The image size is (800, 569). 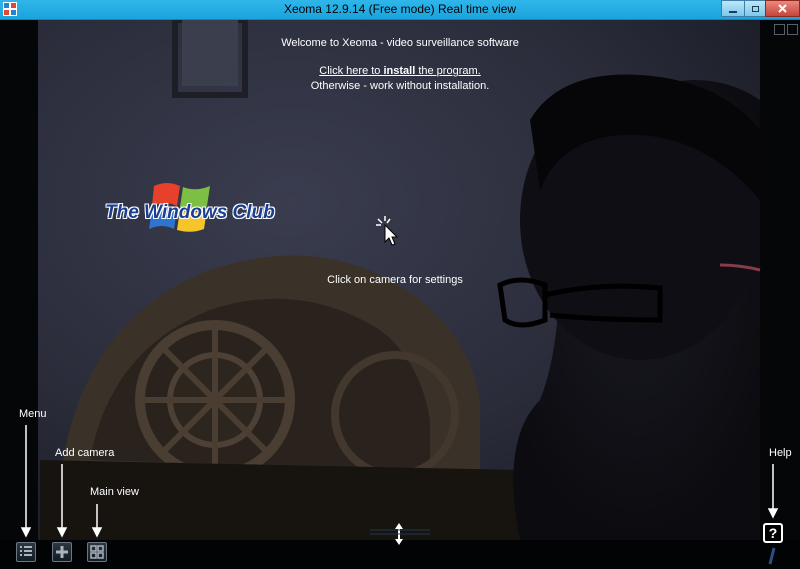 I want to click on window-title: Xeoma 12.9.14 (Free mode) Real time view, so click(x=400, y=9).